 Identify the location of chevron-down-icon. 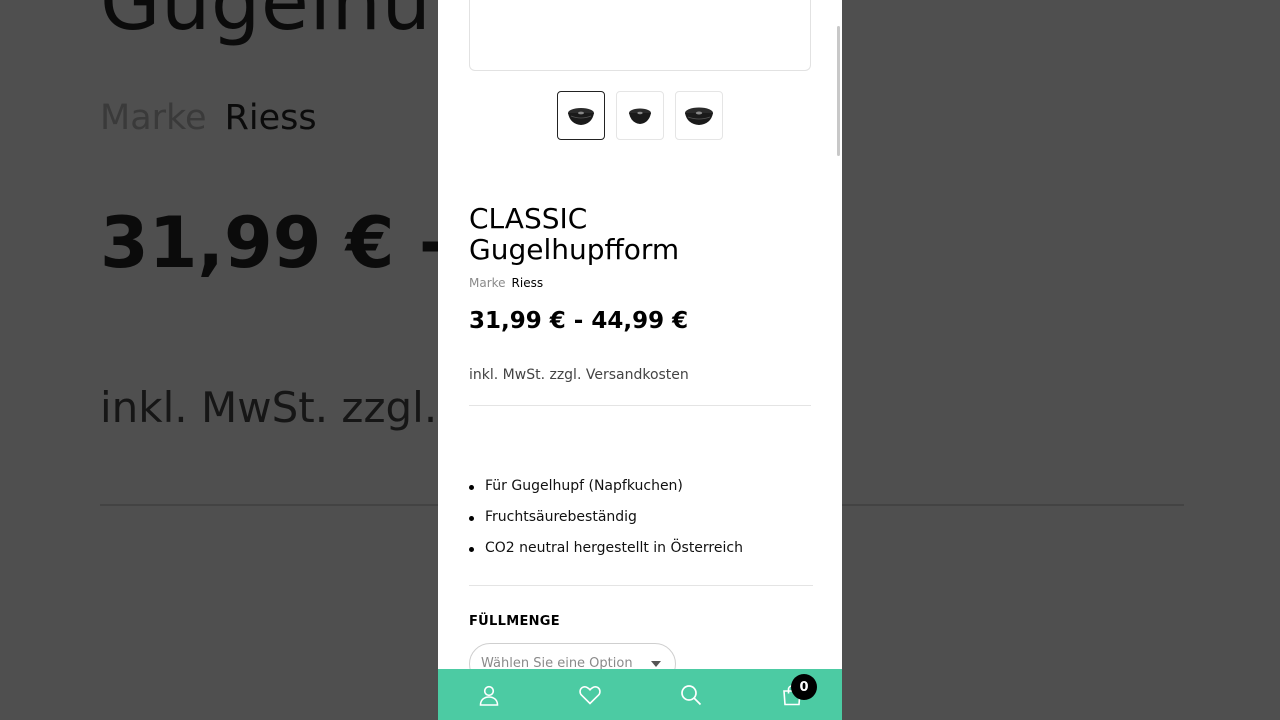
(656, 664).